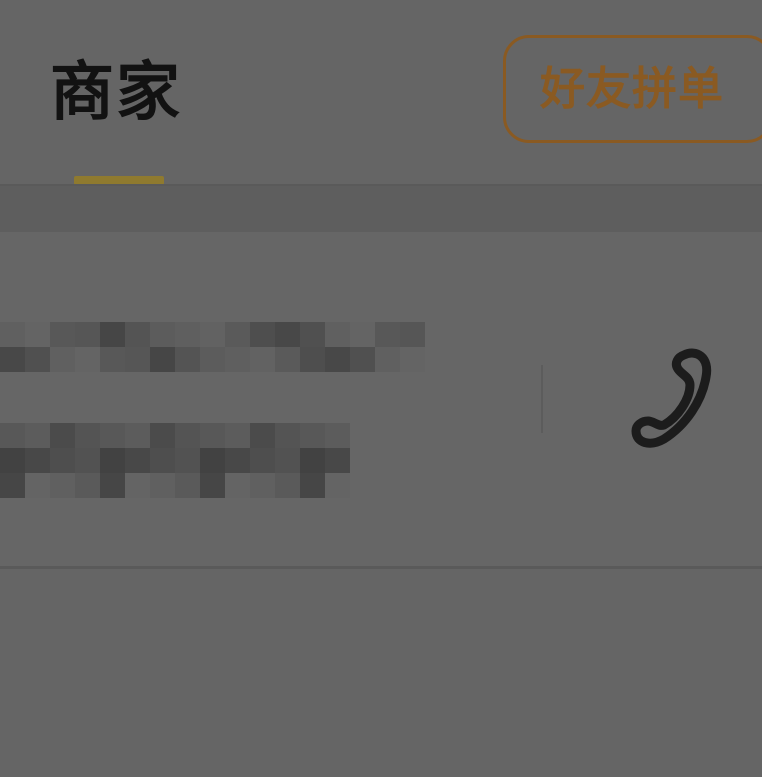 The height and width of the screenshot is (777, 762). Describe the element at coordinates (381, 209) in the screenshot. I see `section-gap` at that location.